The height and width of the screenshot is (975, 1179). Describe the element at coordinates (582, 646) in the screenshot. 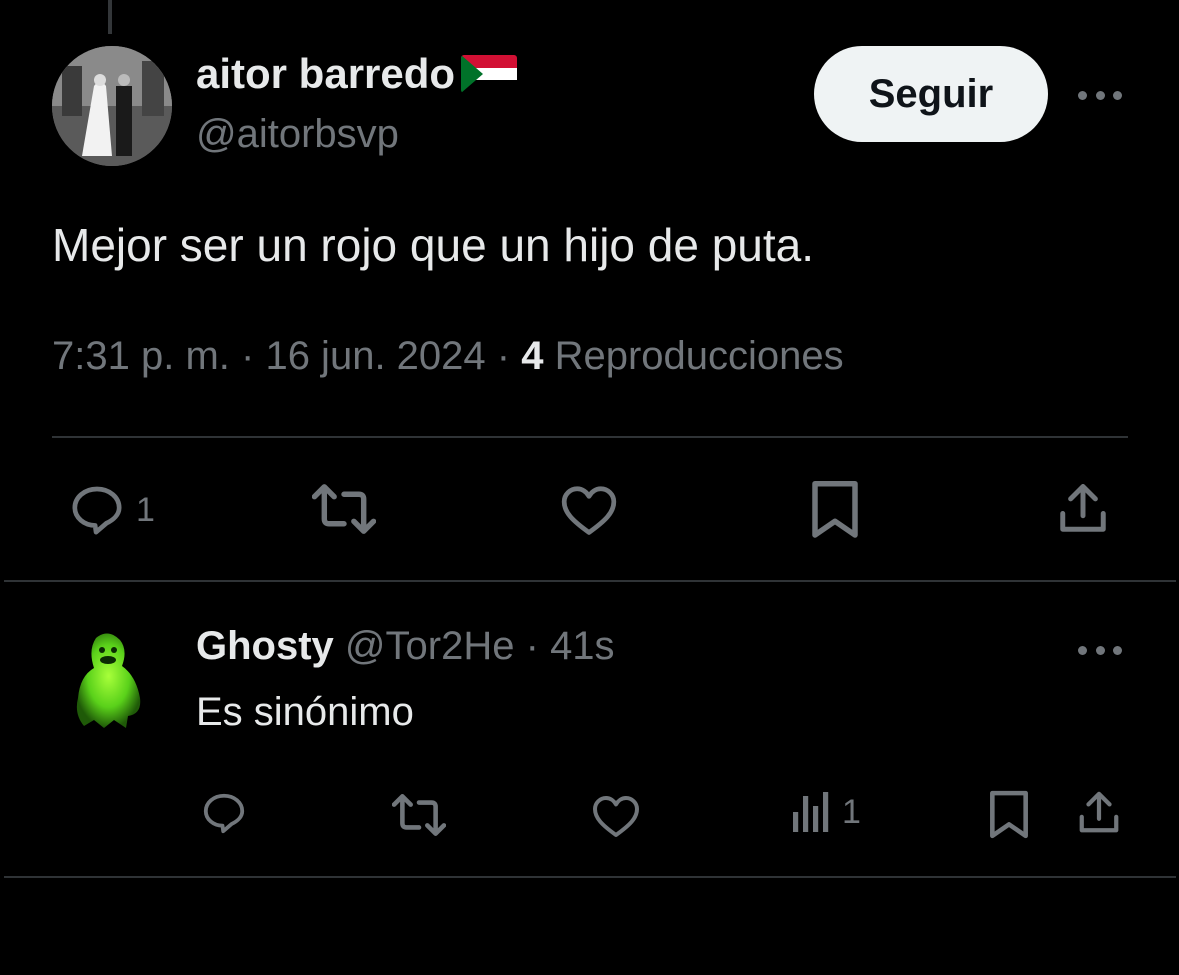

I see `reply-time: 41s` at that location.